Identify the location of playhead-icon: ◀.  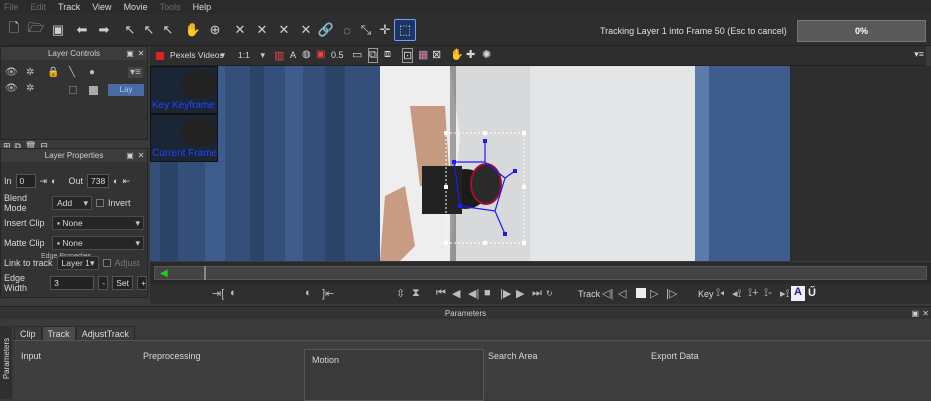
(164, 273).